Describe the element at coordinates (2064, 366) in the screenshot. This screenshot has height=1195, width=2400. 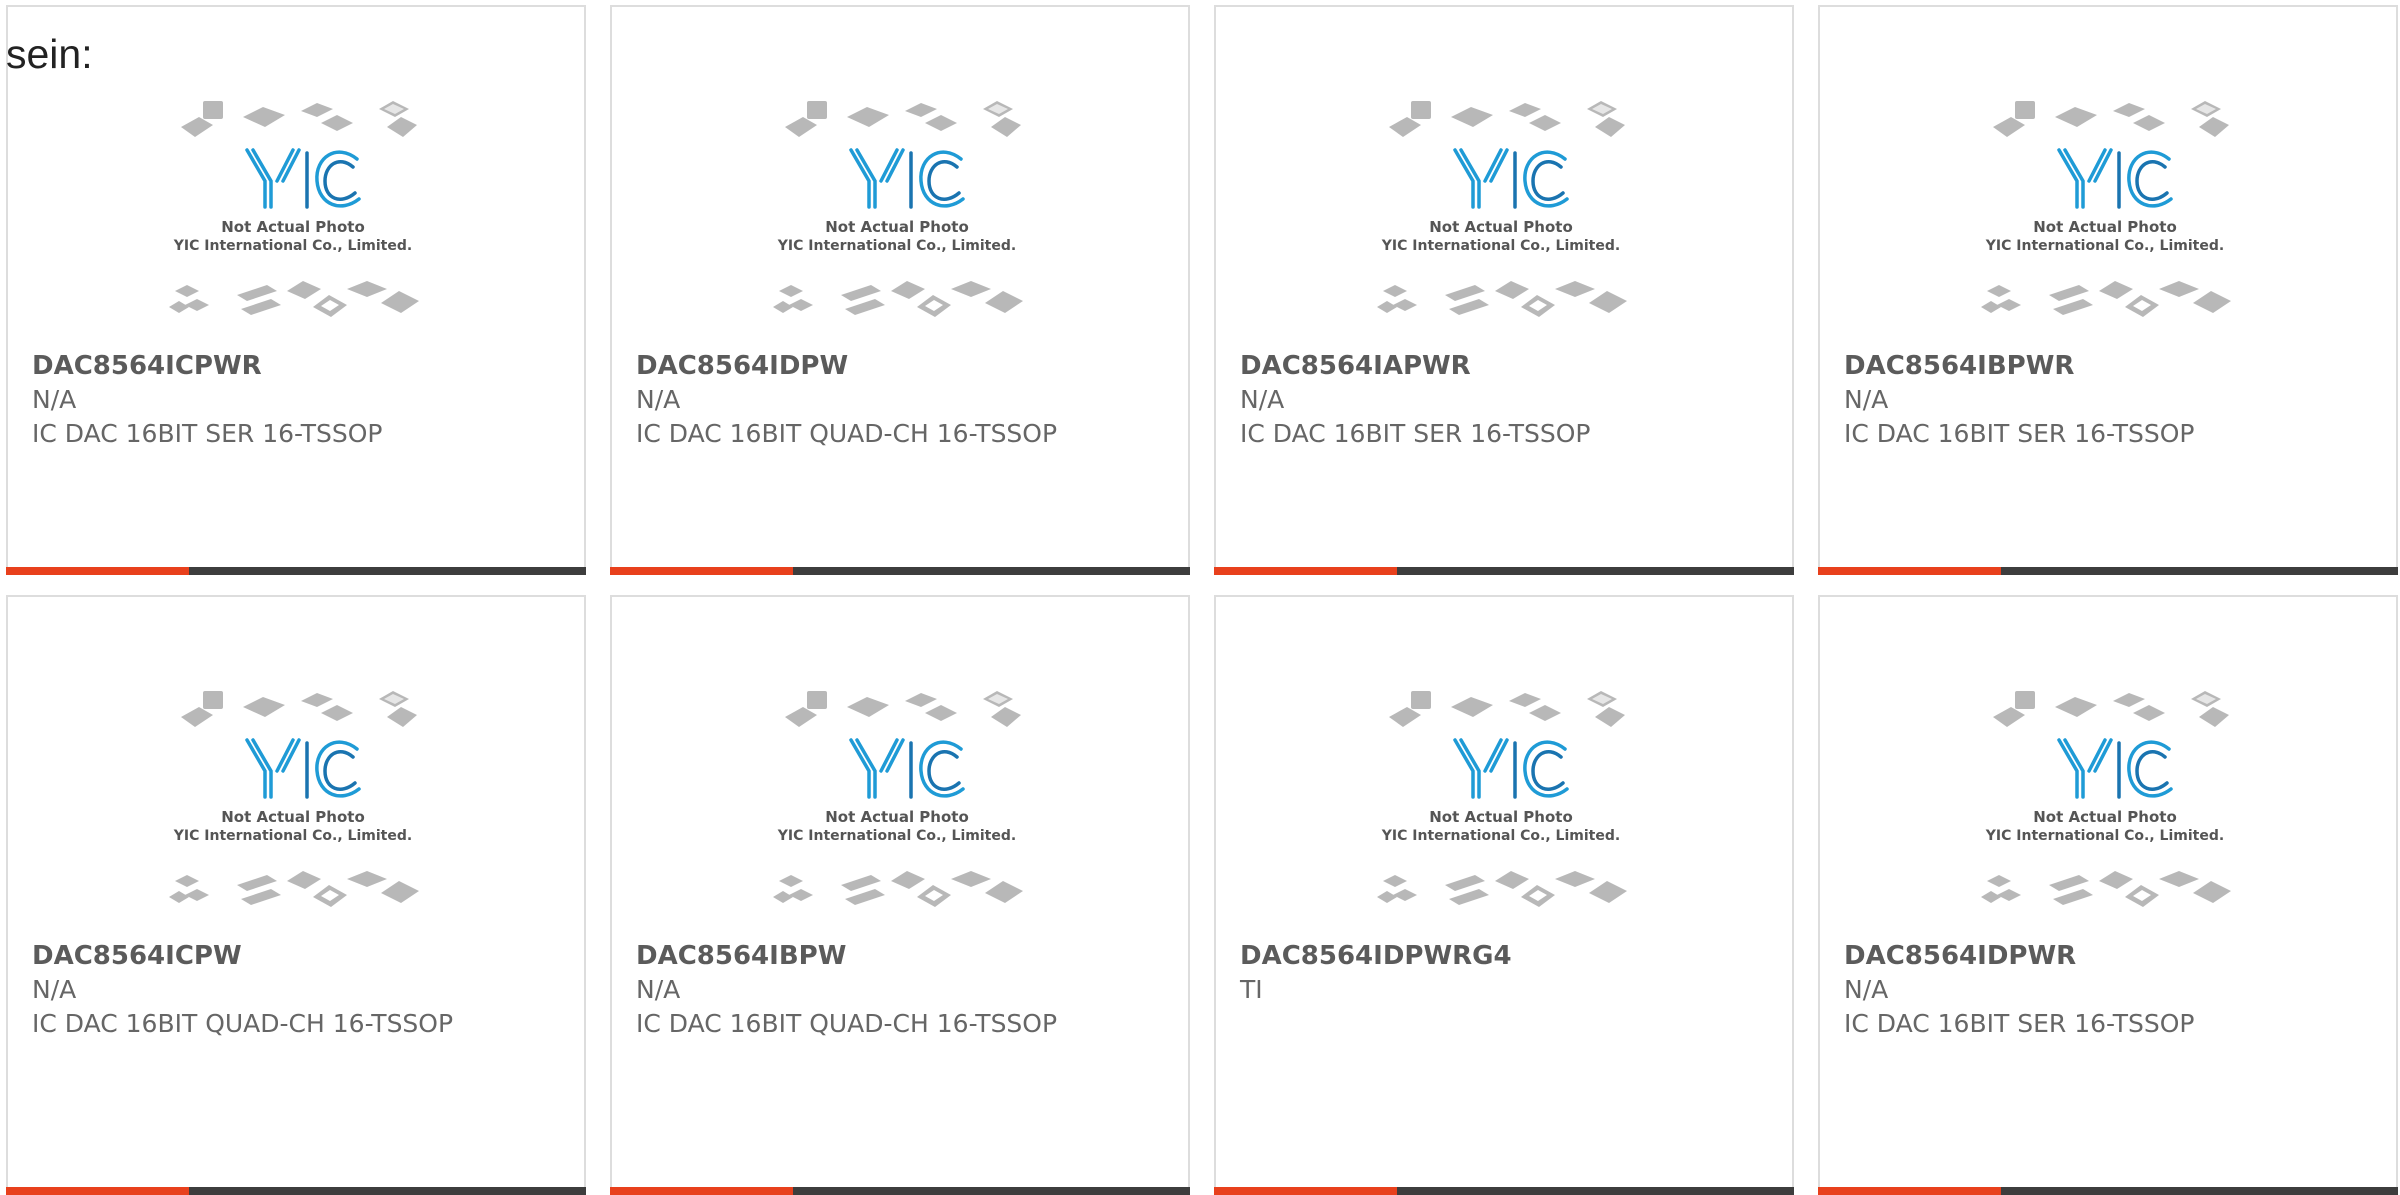
I see `part-number-link: DAC8564IBPWR` at that location.